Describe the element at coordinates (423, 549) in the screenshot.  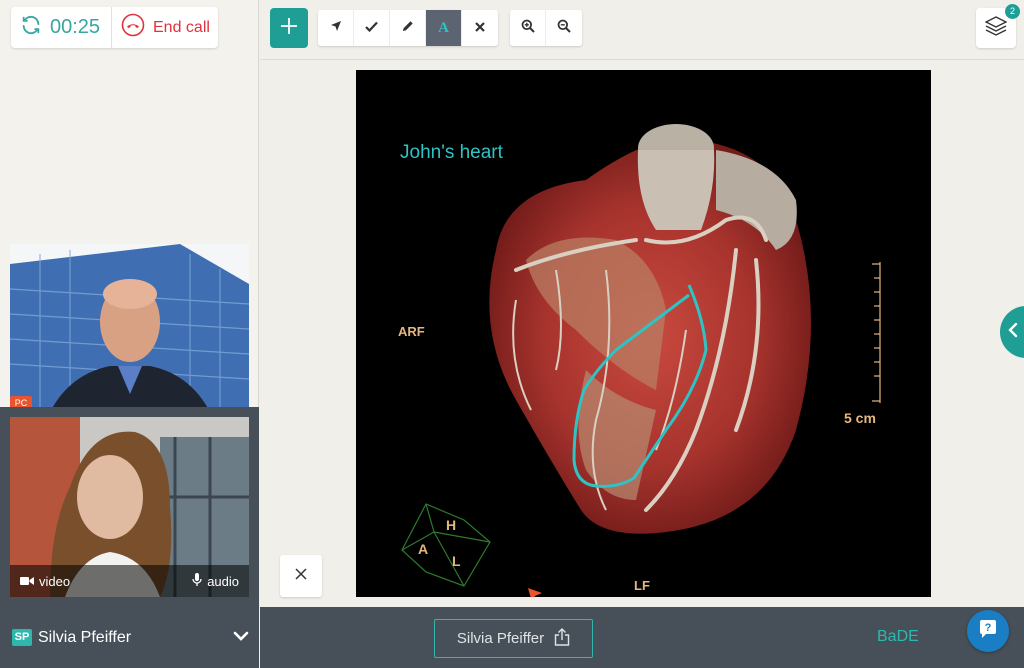
I see `cube-label-a: A` at that location.